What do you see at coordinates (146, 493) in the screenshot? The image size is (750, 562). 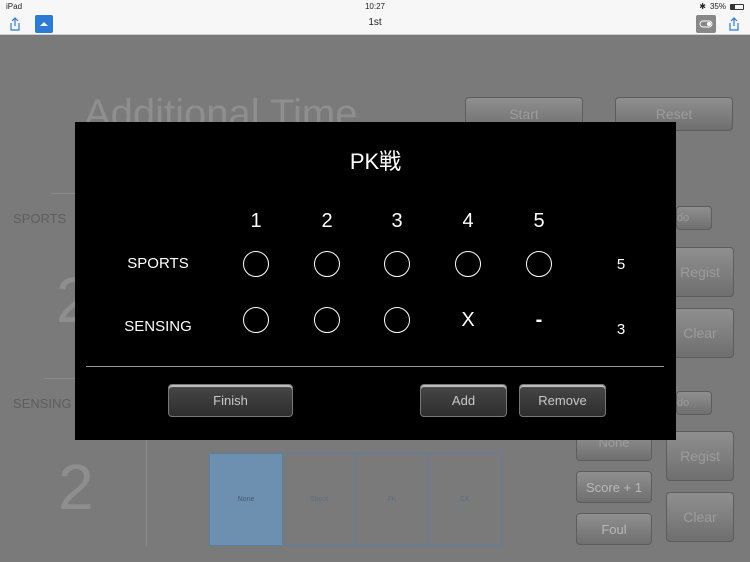 I see `vertical-divider` at bounding box center [146, 493].